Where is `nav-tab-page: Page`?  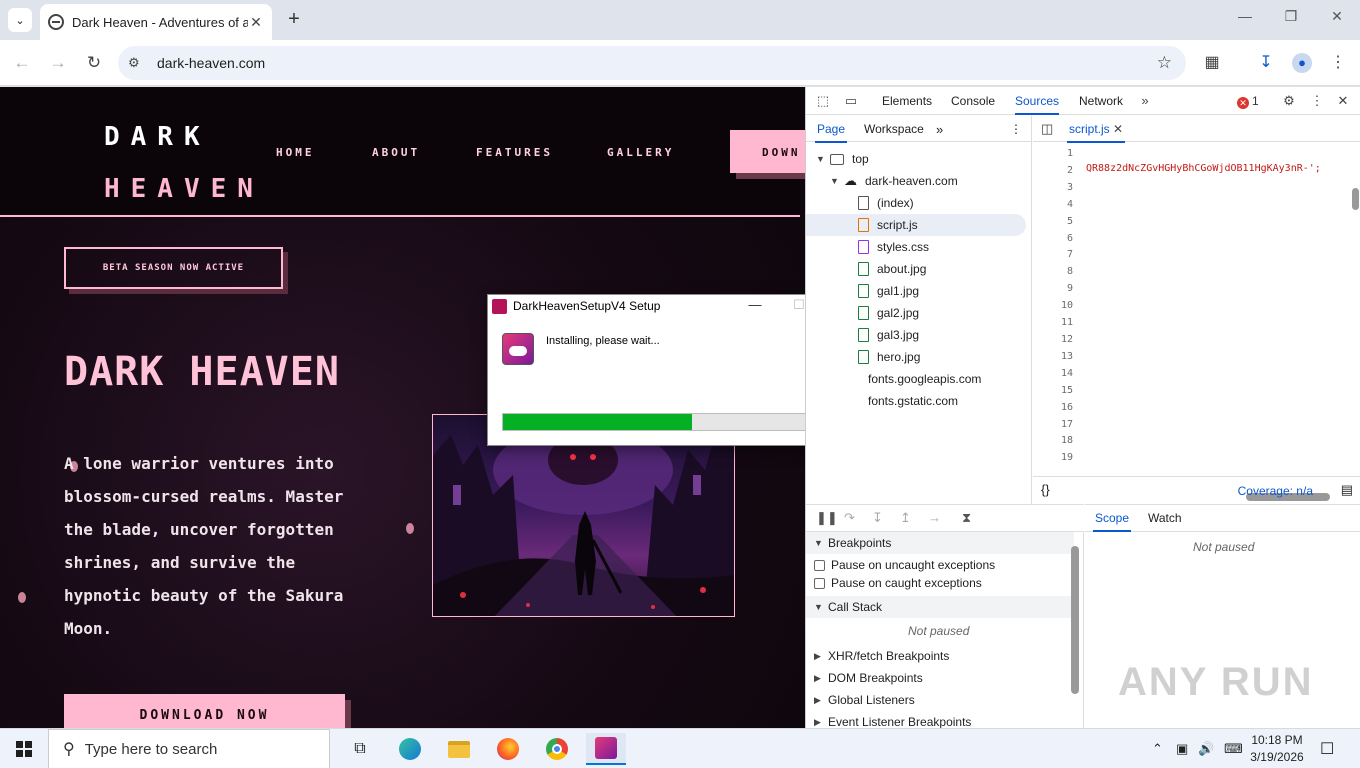 nav-tab-page: Page is located at coordinates (831, 132).